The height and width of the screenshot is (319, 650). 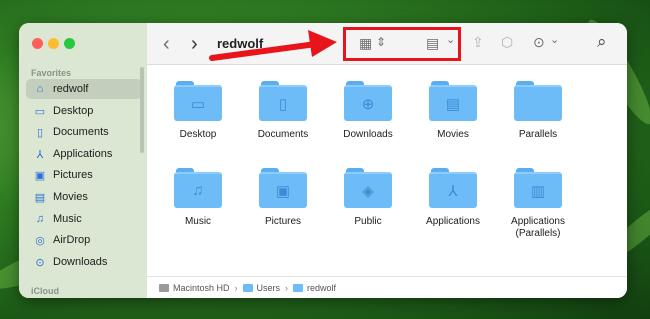 What do you see at coordinates (273, 45) in the screenshot?
I see `annotation-arrow` at bounding box center [273, 45].